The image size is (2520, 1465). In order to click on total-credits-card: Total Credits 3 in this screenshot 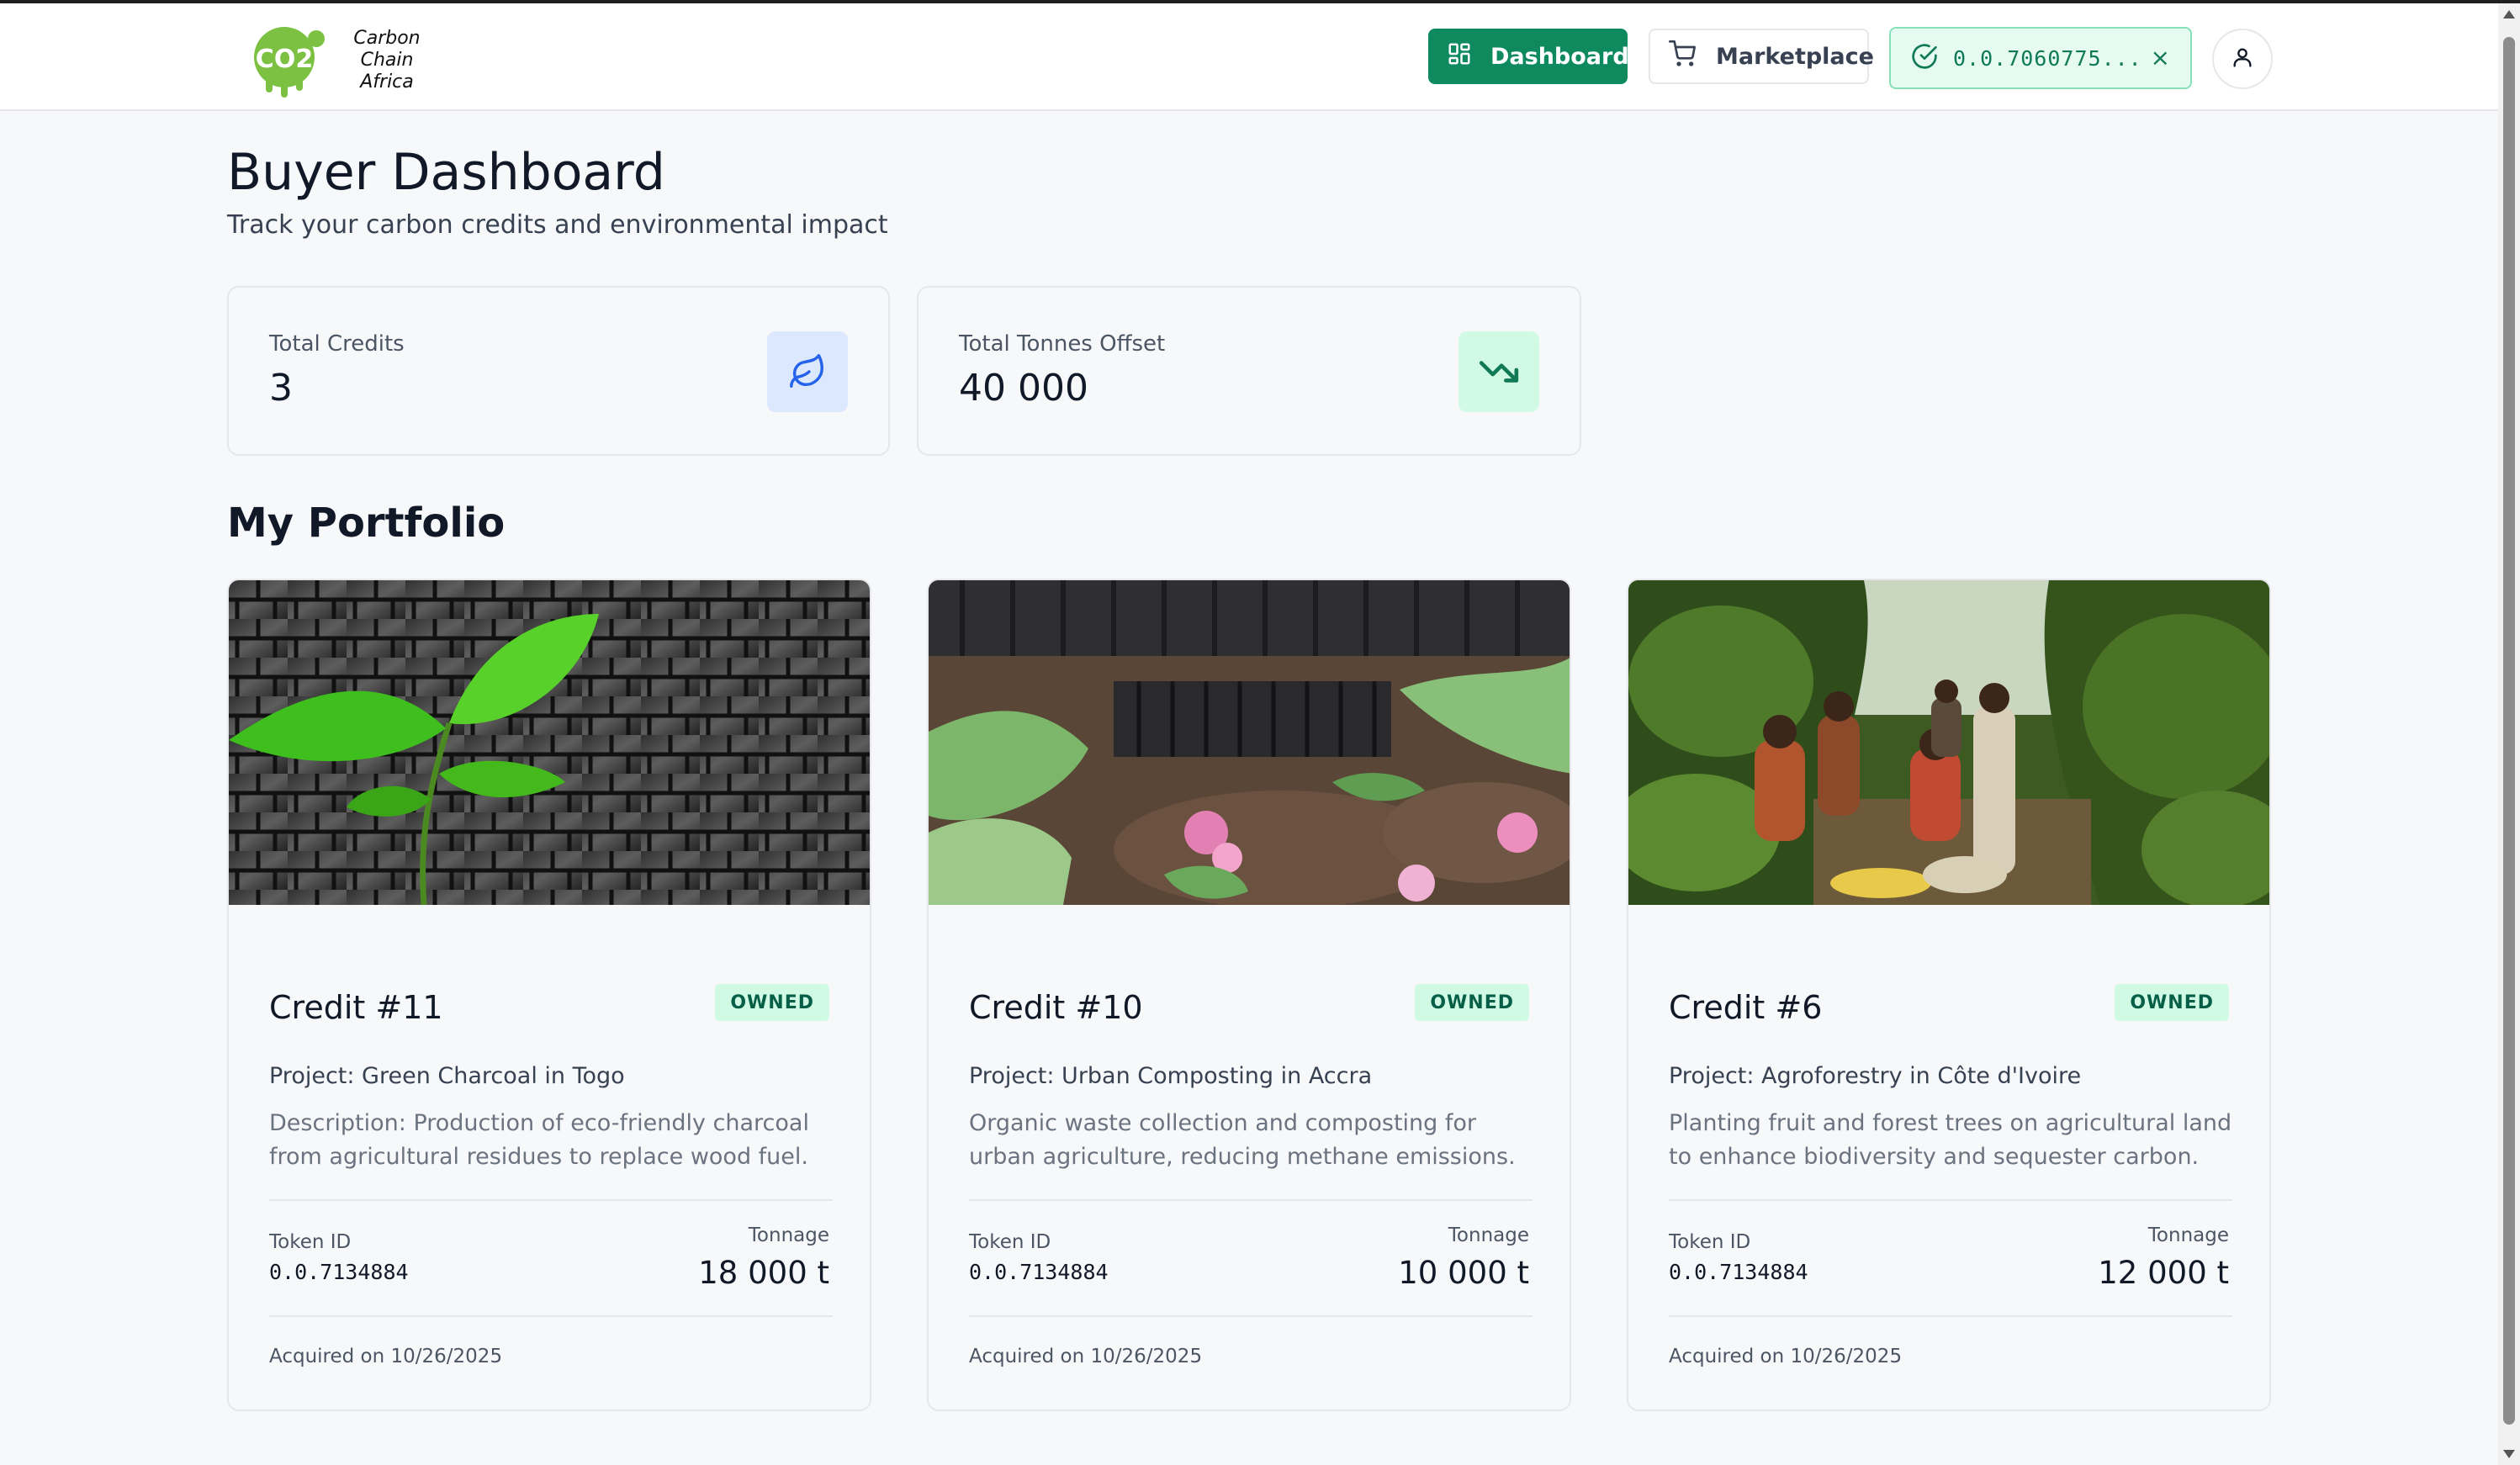, I will do `click(558, 371)`.